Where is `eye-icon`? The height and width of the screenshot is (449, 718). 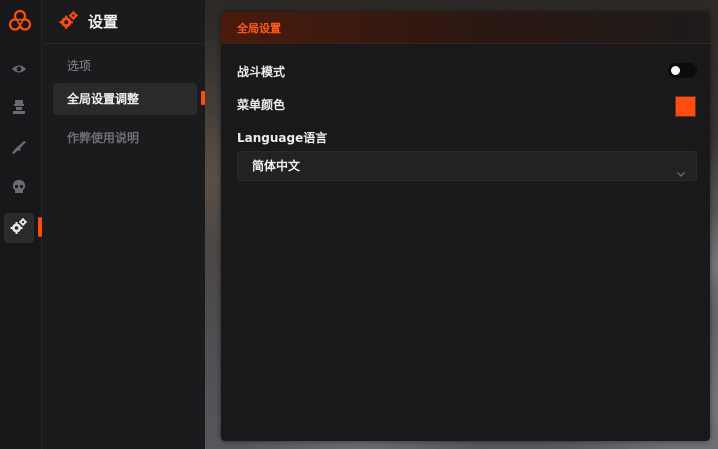 eye-icon is located at coordinates (19, 69).